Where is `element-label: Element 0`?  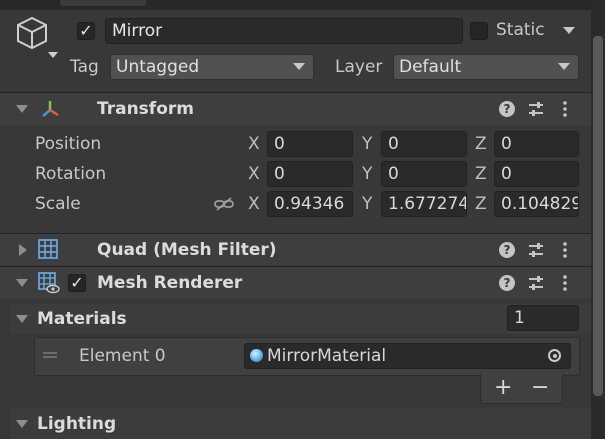
element-label: Element 0 is located at coordinates (122, 356).